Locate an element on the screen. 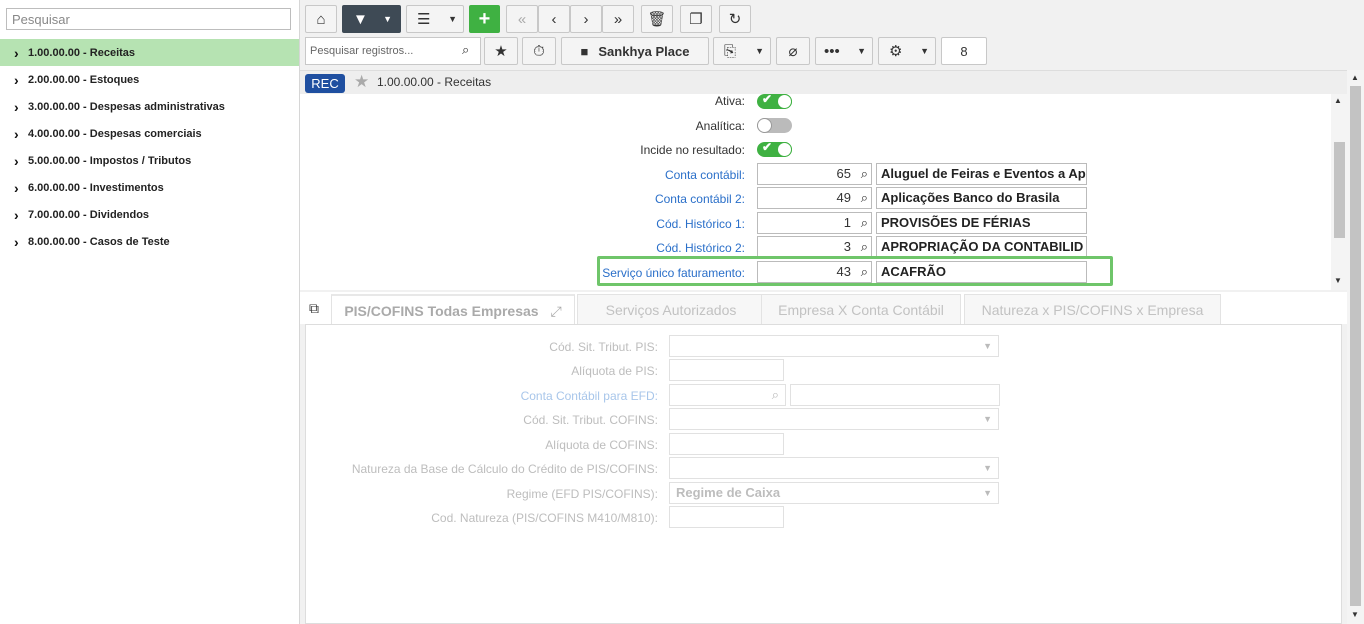 The height and width of the screenshot is (624, 1364). tree-item-label: 3.00.00.00 - Despesas administrativas is located at coordinates (126, 106).